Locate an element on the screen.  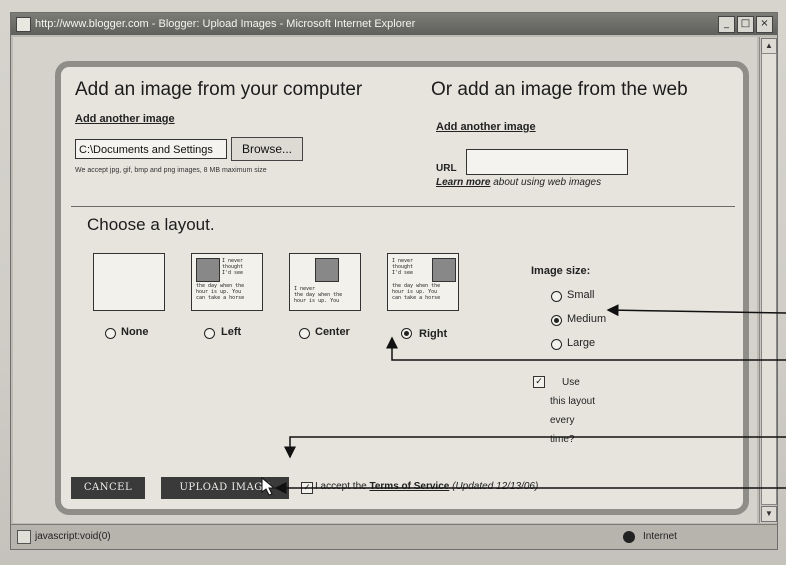
size-small-radio is located at coordinates (556, 296).